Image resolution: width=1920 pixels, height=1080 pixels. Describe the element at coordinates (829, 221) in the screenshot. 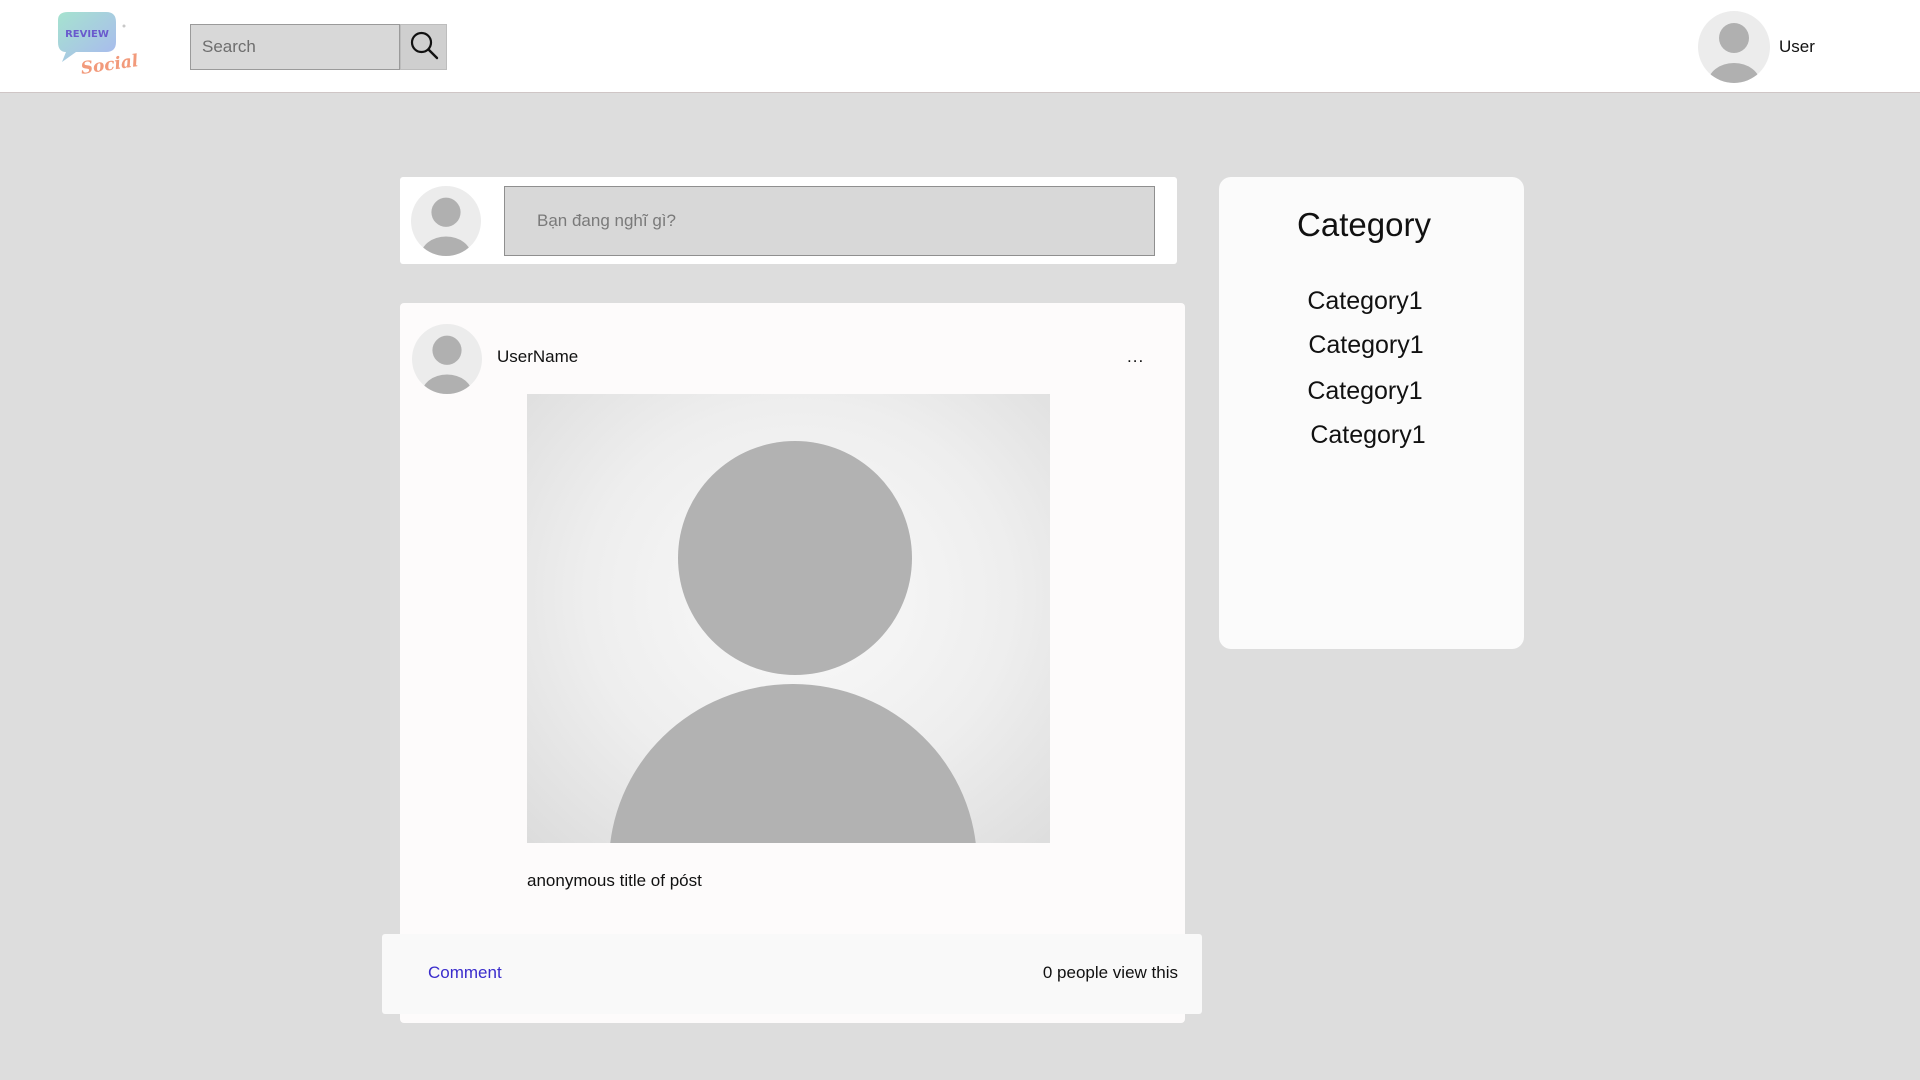

I see `whats-on-your-mind-input` at that location.